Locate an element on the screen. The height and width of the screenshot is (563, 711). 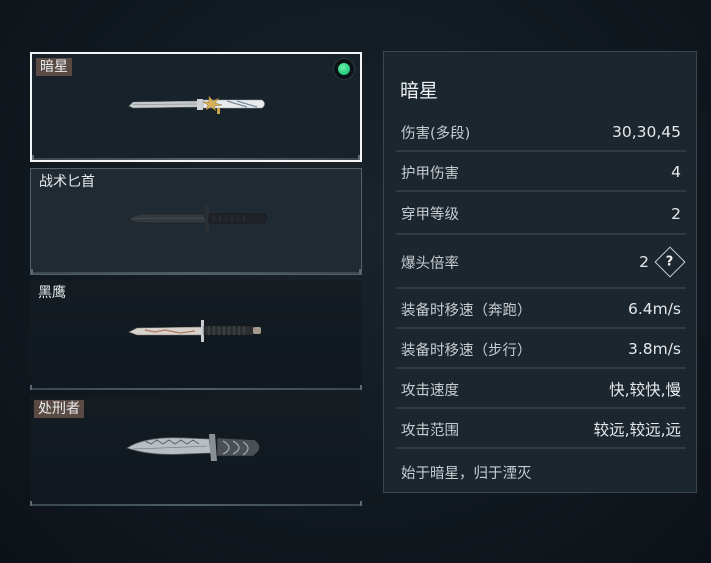
weapon-name: 黑鹰 is located at coordinates (52, 293).